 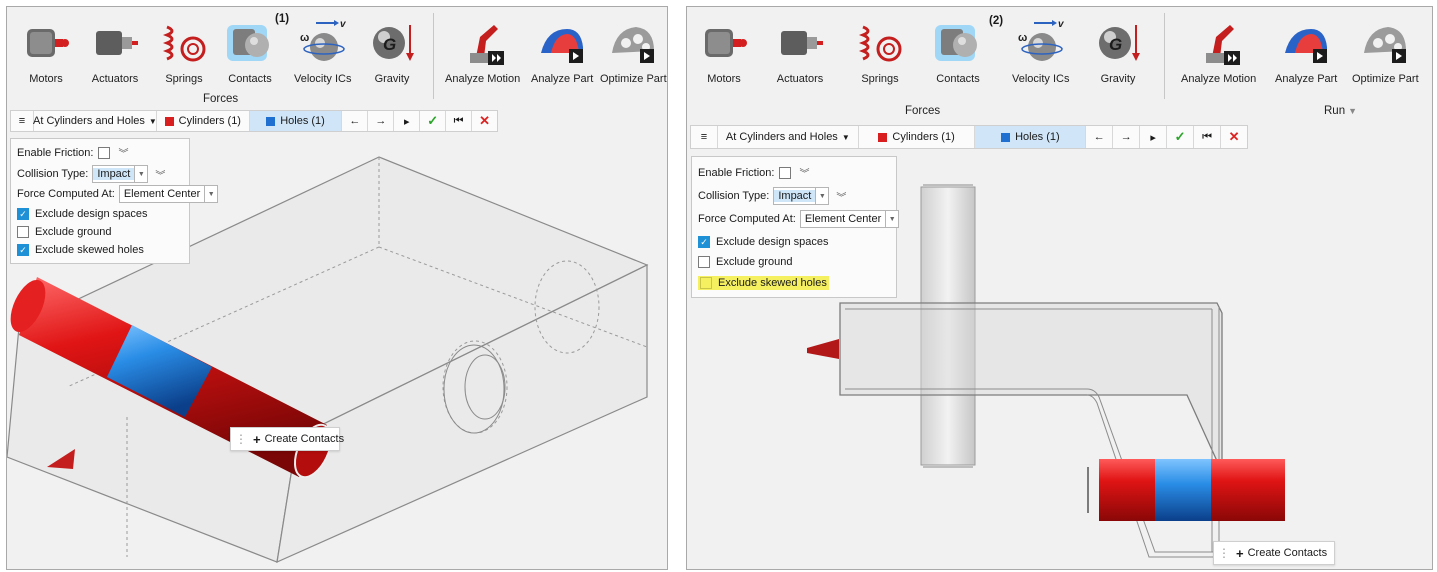 I want to click on ground-marker-icon, so click(x=823, y=349).